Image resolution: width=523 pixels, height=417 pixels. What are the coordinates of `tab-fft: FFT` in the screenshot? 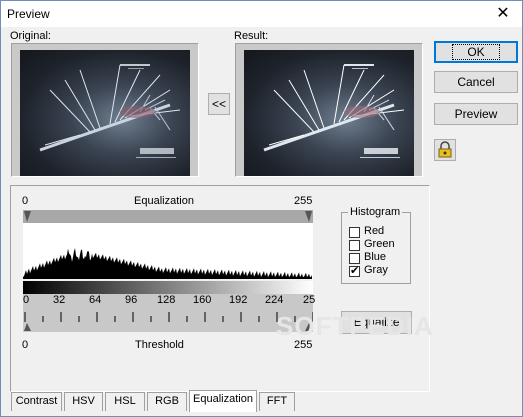 It's located at (277, 401).